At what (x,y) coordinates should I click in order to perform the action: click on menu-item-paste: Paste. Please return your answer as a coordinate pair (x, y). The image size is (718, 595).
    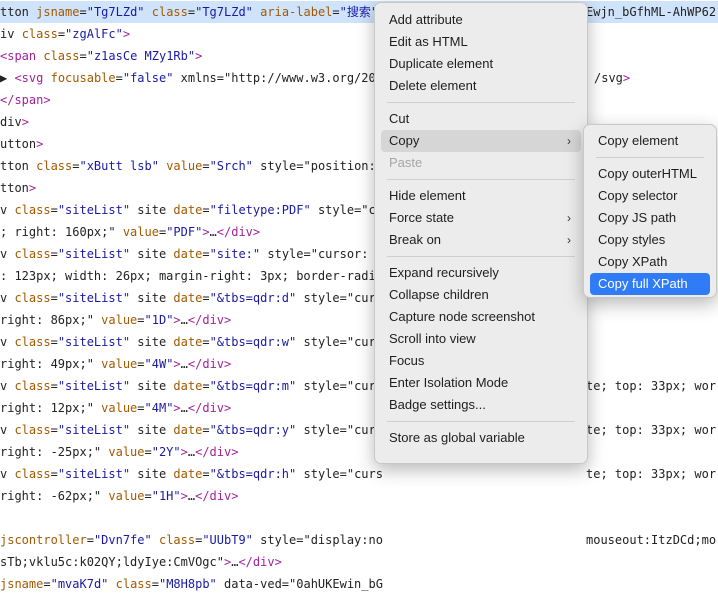
    Looking at the image, I should click on (481, 163).